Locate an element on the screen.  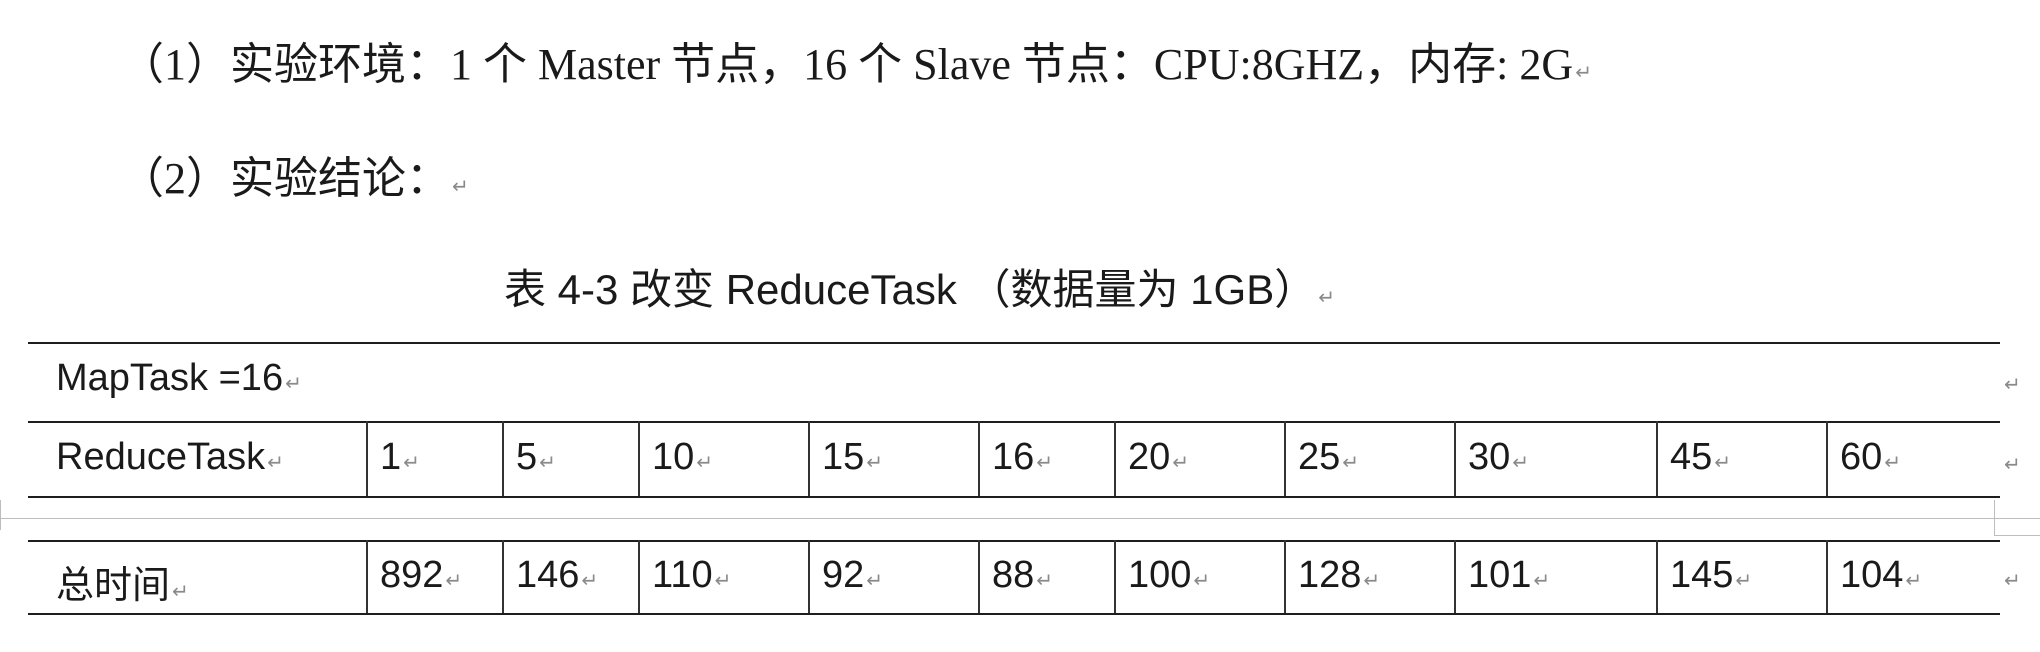
total-time-cell: 88 is located at coordinates (1022, 575).